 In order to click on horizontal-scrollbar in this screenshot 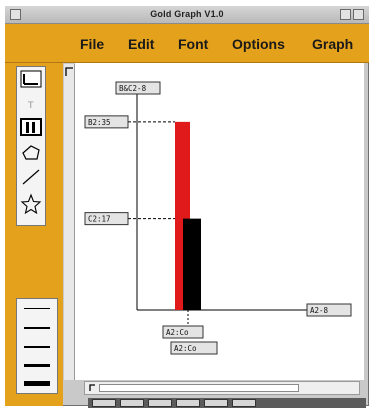, I will do `click(222, 388)`.